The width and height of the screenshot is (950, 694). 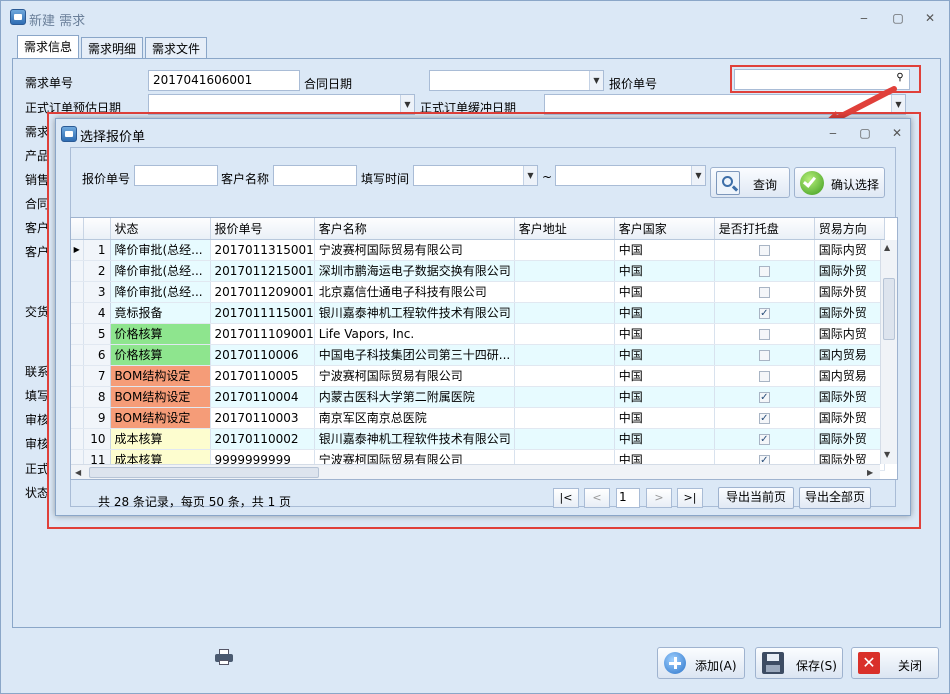 What do you see at coordinates (97, 271) in the screenshot?
I see `row-number: 2` at bounding box center [97, 271].